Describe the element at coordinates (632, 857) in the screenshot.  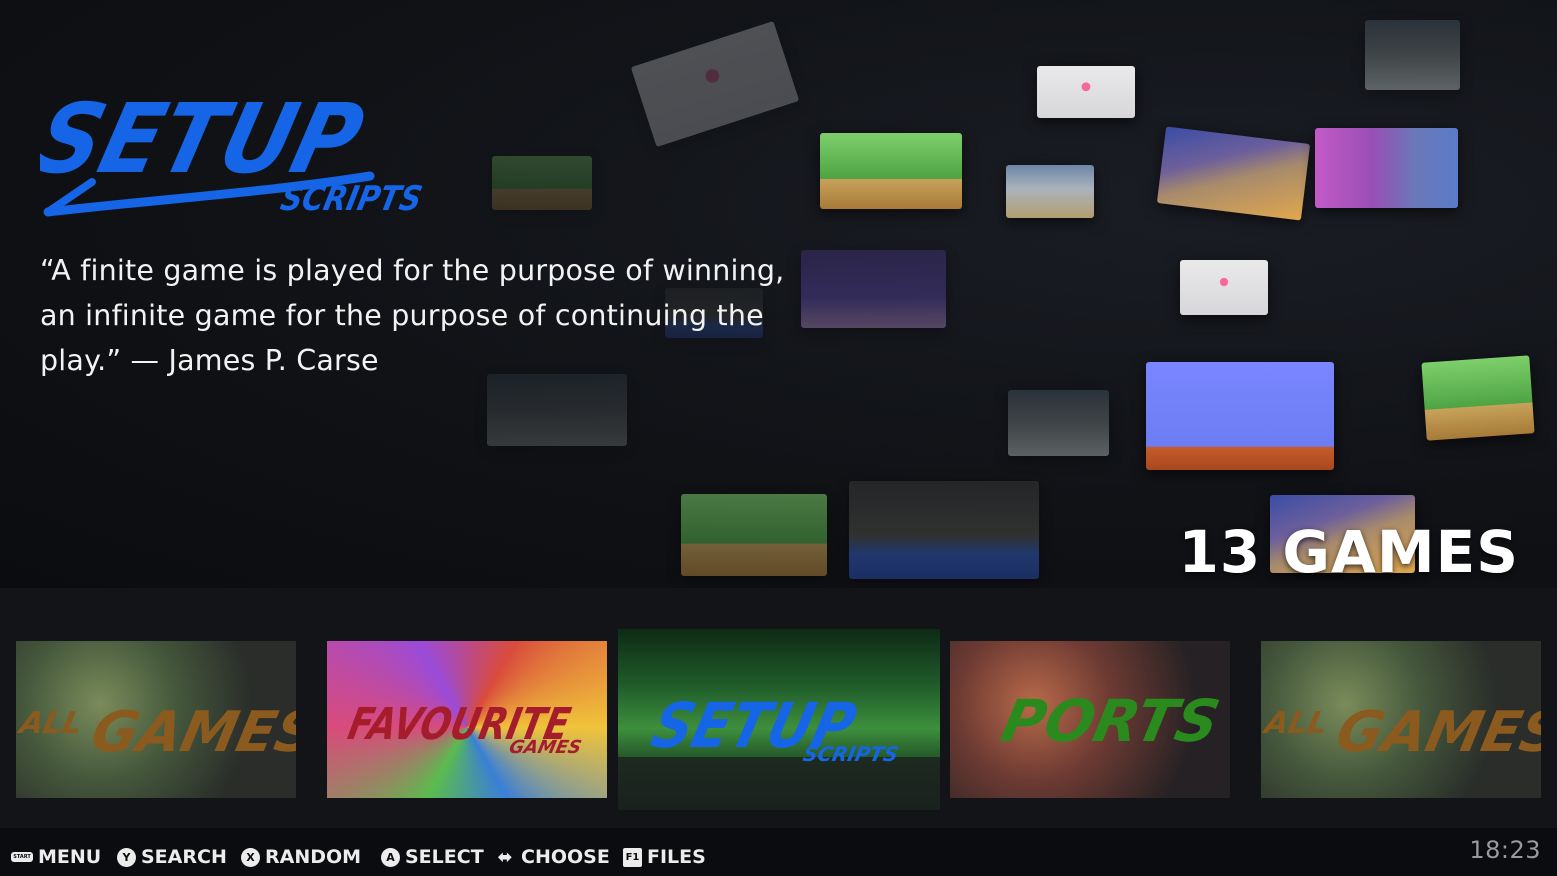
I see `f1-key-icon: F1` at that location.